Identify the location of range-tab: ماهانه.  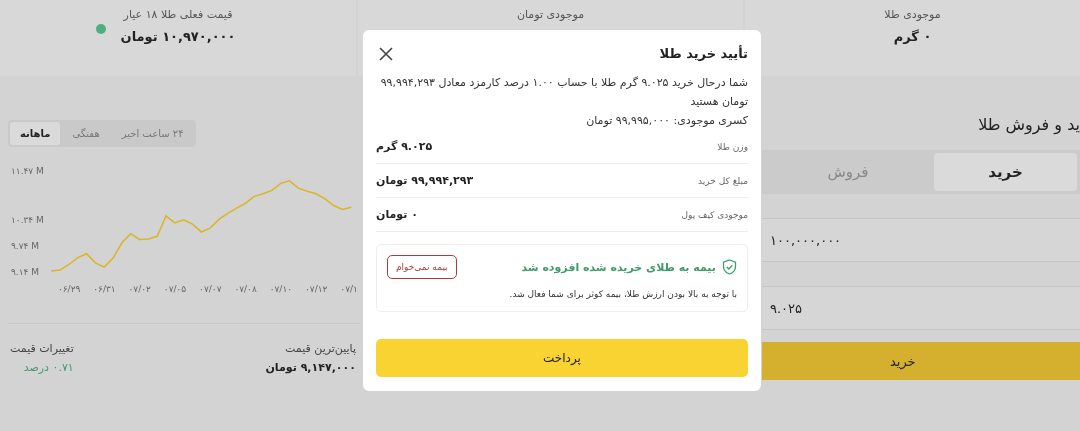
(35, 133).